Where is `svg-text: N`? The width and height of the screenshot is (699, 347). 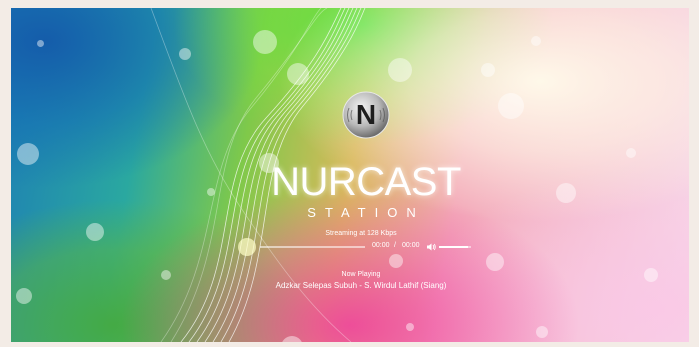 svg-text: N is located at coordinates (366, 114).